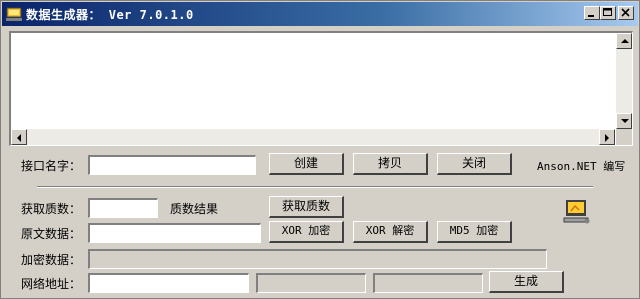 This screenshot has height=299, width=640. I want to click on interface-name-label: 接口名字：, so click(51, 166).